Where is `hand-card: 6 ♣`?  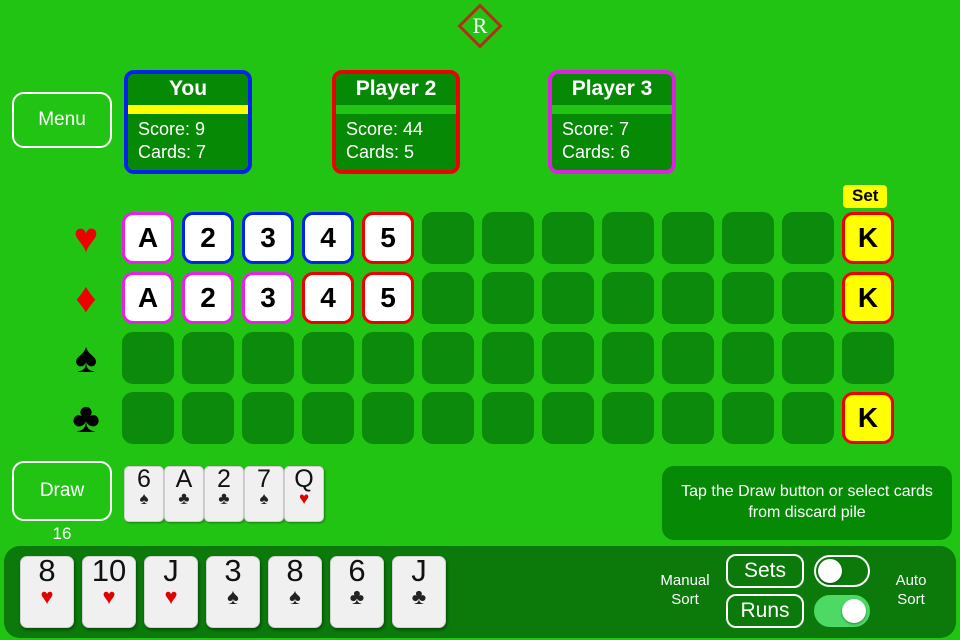 hand-card: 6 ♣ is located at coordinates (357, 591).